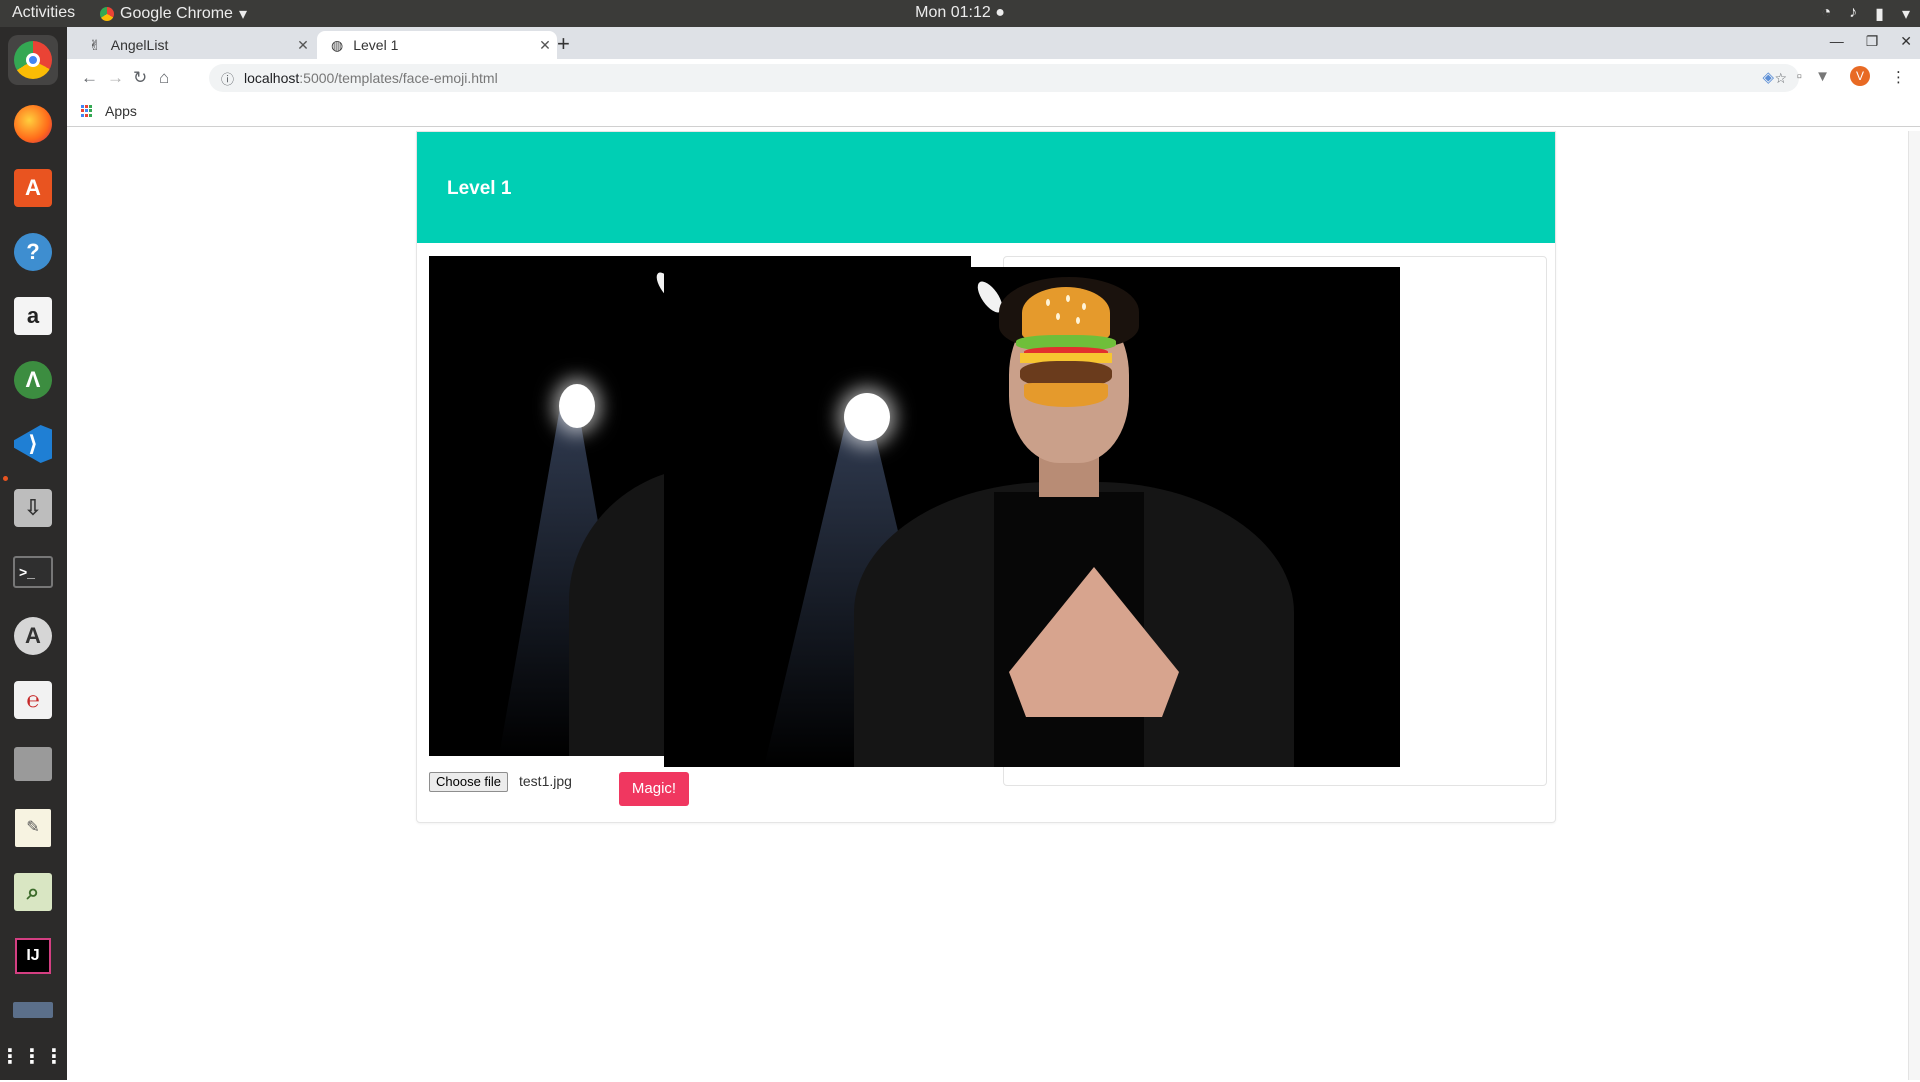 The image size is (1920, 1082). What do you see at coordinates (986, 187) in the screenshot?
I see `card-header: Level 1` at bounding box center [986, 187].